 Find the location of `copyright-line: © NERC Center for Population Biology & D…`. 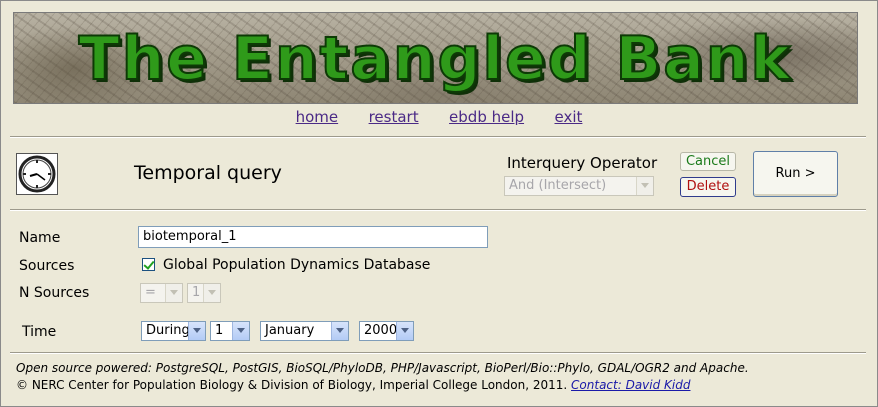

copyright-line: © NERC Center for Population Biology & D… is located at coordinates (353, 385).